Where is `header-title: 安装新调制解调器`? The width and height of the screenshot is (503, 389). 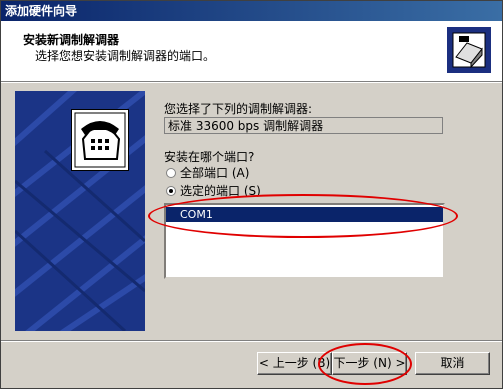 header-title: 安装新调制解调器 is located at coordinates (71, 40).